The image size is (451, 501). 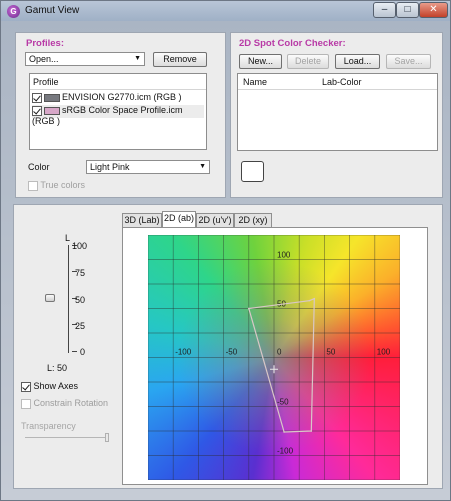 I want to click on profile-item-envision: ENVISION G2770.icm (RGB ), so click(x=118, y=98).